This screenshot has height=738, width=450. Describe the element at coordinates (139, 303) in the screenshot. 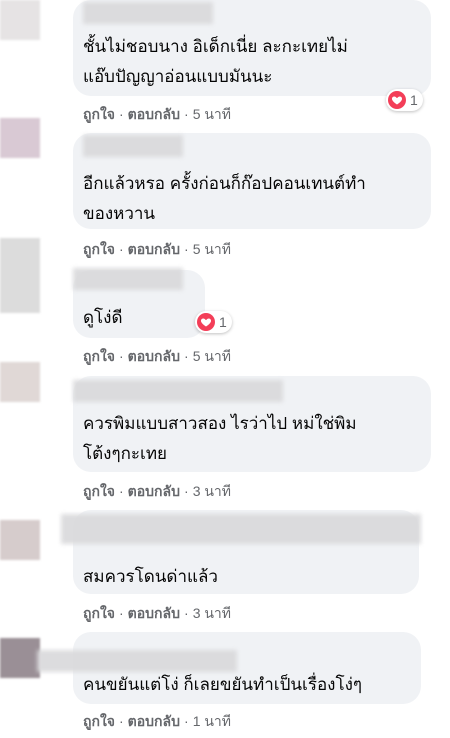

I see `comment-bubble: ดูโง่ดี` at that location.